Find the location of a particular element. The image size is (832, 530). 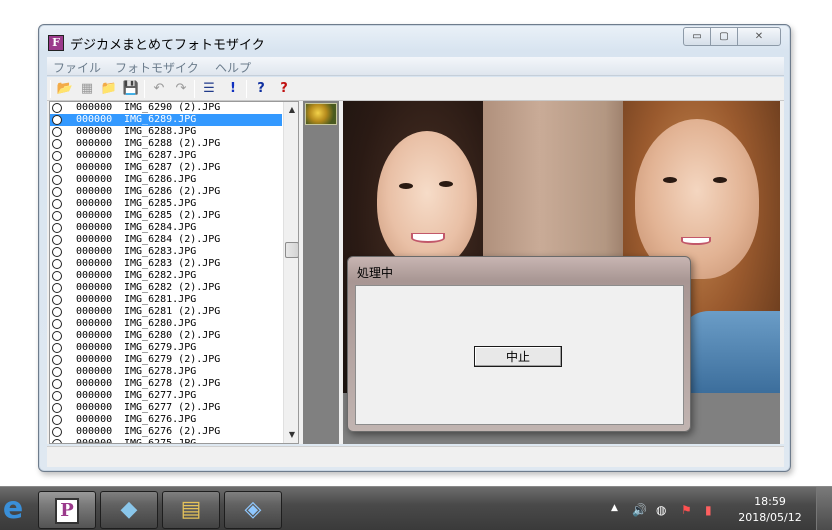

thumbnail-image is located at coordinates (321, 114).